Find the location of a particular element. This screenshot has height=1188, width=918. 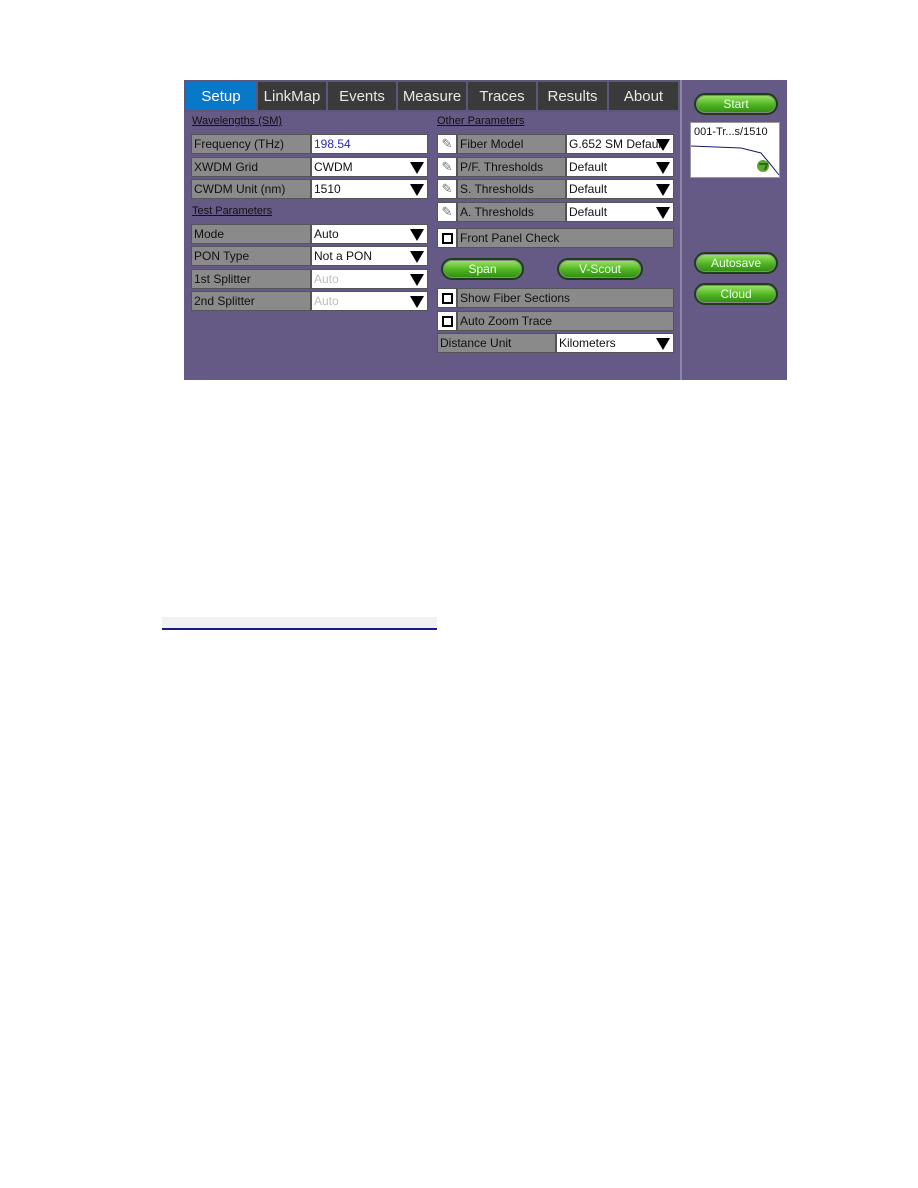

xwdm-grid-label: XWDM Grid is located at coordinates (251, 167).